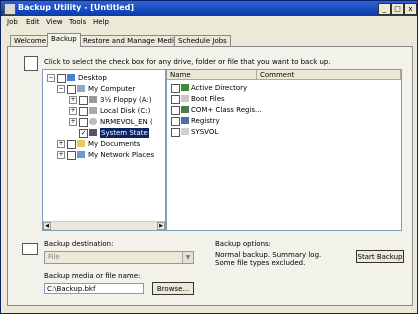  Describe the element at coordinates (93, 121) in the screenshot. I see `cd-drive-icon` at that location.